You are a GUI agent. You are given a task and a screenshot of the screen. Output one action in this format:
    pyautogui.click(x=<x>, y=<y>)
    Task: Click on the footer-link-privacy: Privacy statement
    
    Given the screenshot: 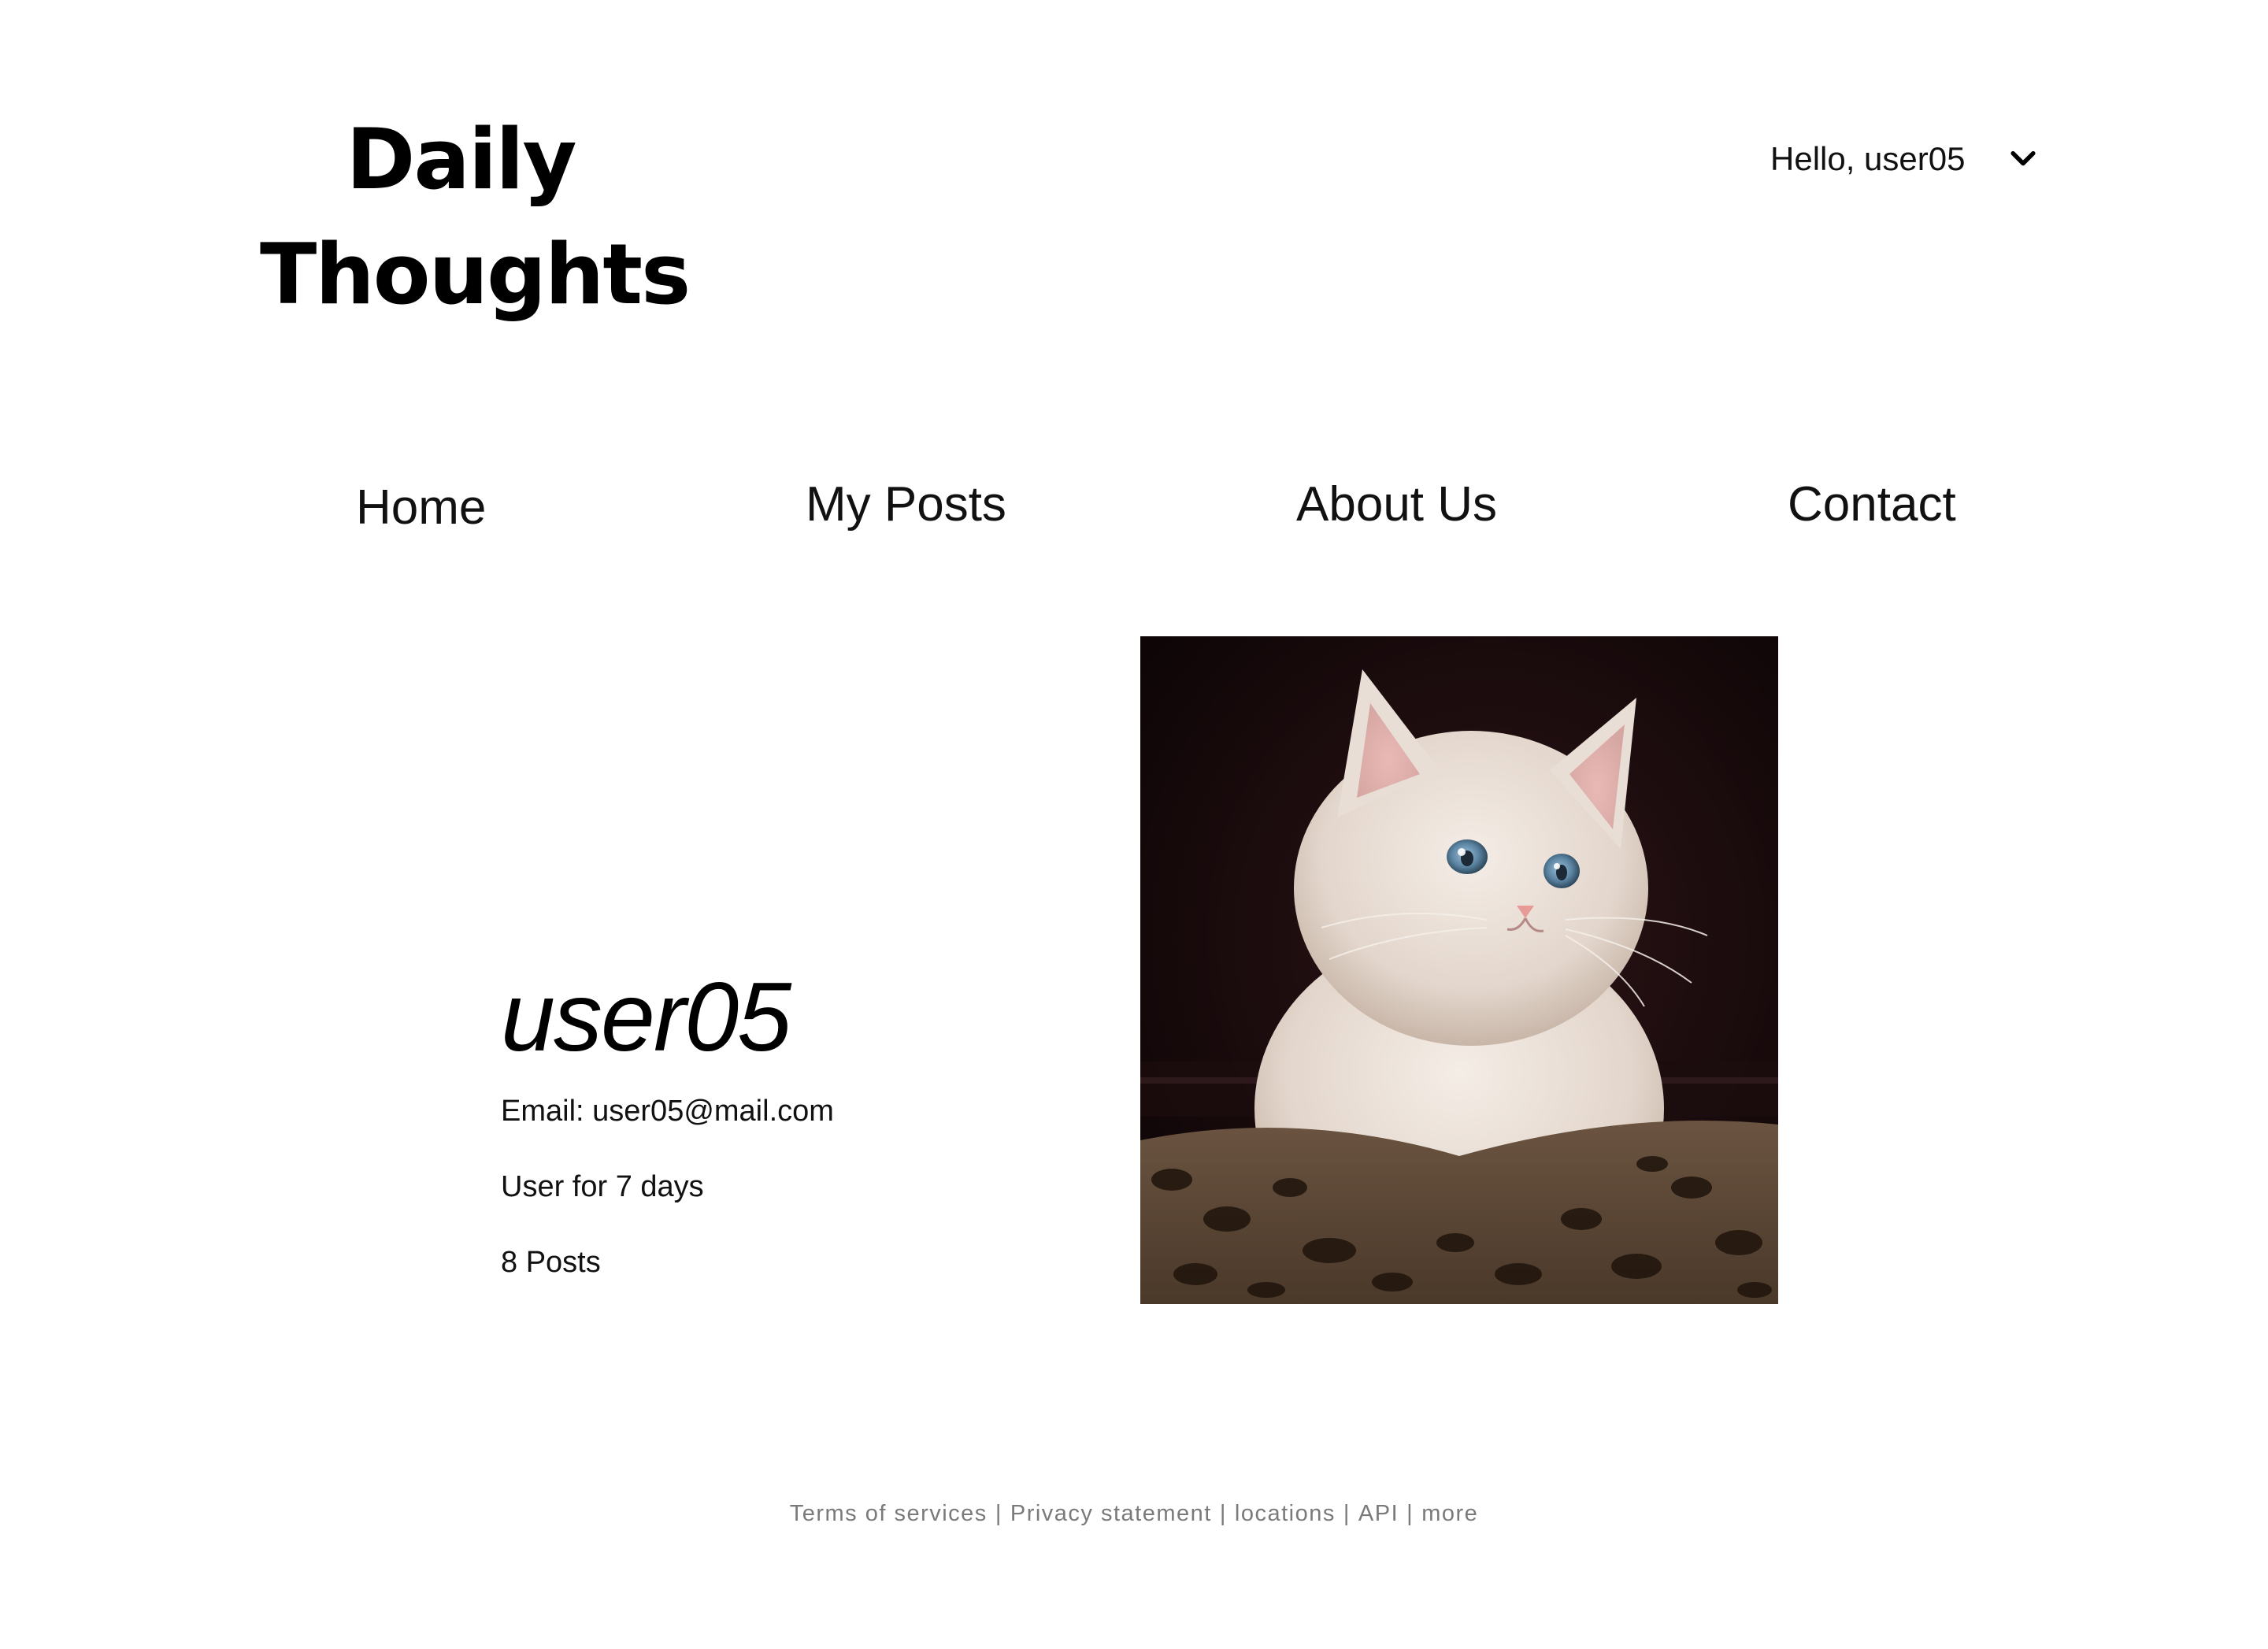 What is the action you would take?
    pyautogui.click(x=1111, y=1513)
    